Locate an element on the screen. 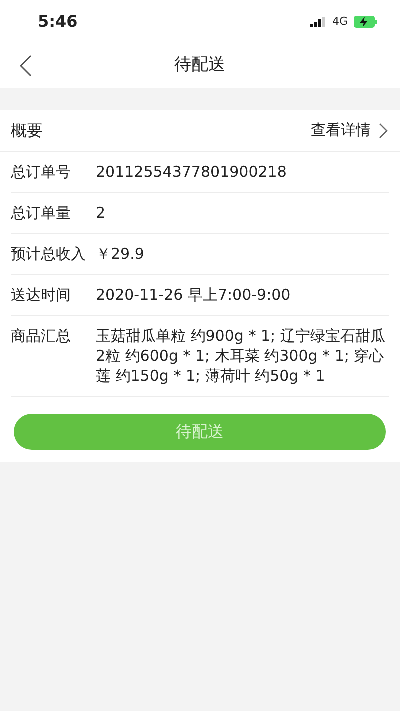  field-value: ￥29.9 is located at coordinates (121, 254).